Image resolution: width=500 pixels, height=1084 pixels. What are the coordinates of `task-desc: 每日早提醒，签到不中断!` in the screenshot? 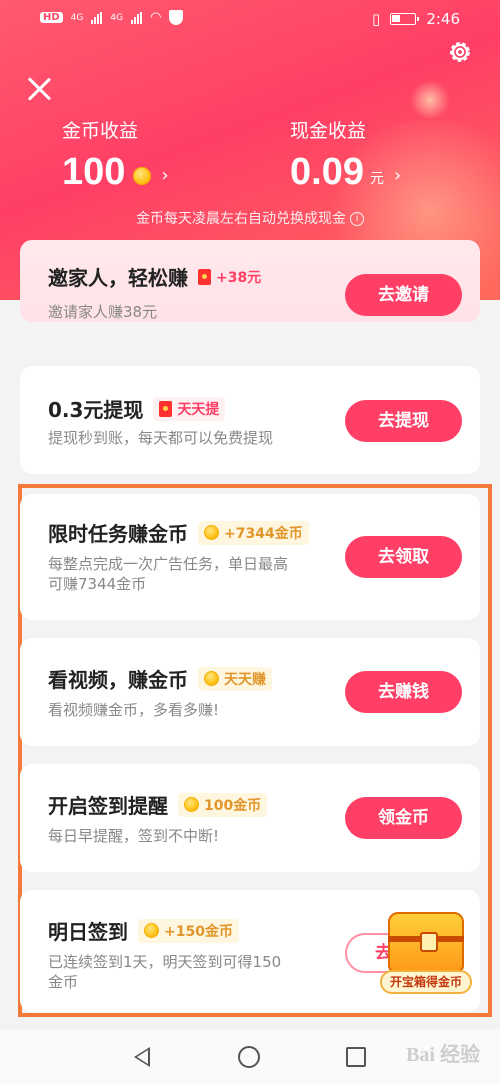 It's located at (134, 836).